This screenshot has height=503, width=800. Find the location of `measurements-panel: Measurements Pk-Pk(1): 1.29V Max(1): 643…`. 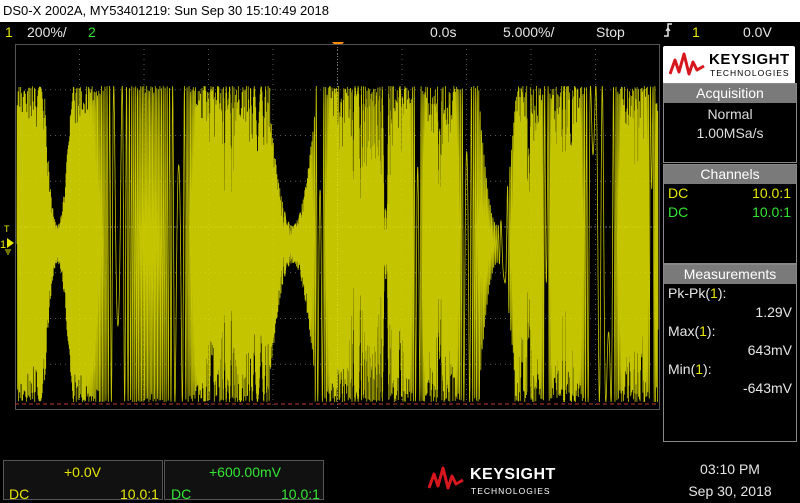

measurements-panel: Measurements Pk-Pk(1): 1.29V Max(1): 643… is located at coordinates (730, 353).